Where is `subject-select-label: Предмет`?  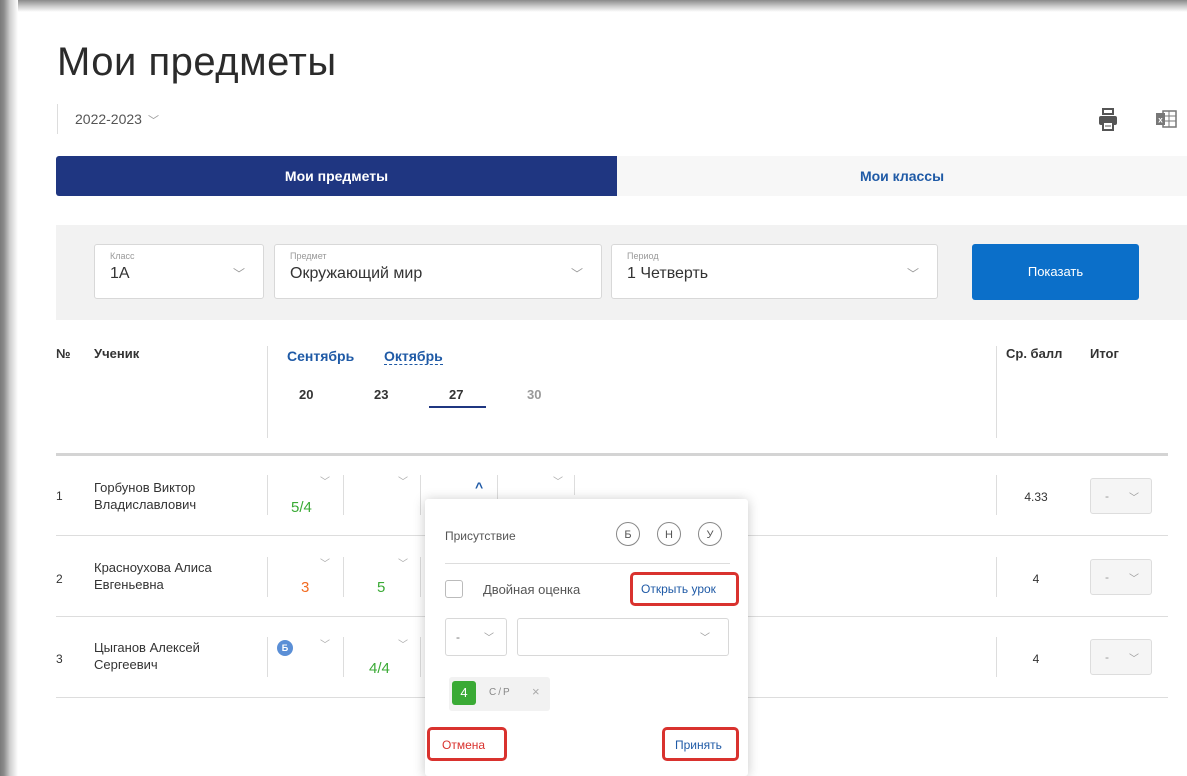
subject-select-label: Предмет is located at coordinates (308, 256).